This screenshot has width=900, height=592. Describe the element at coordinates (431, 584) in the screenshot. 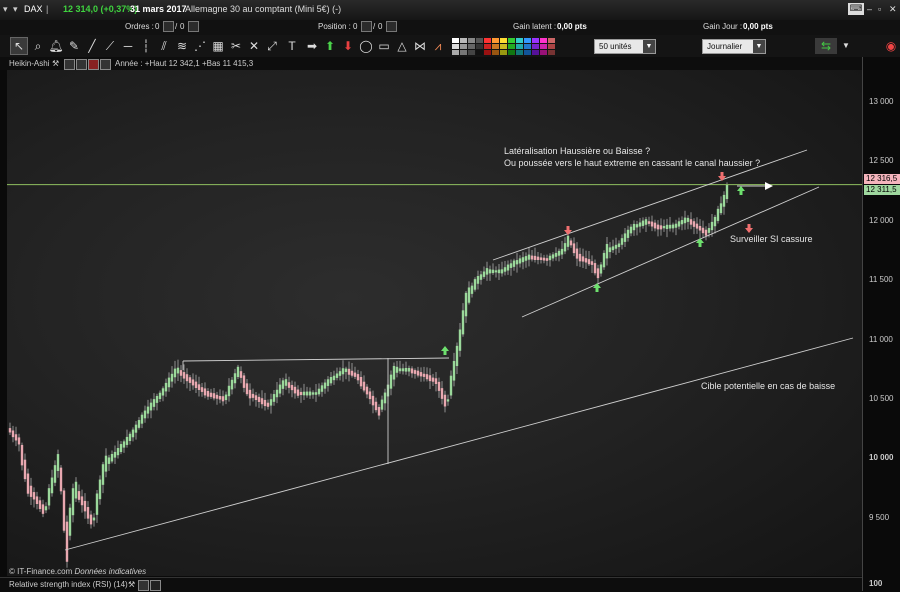

I see `indicator-bar: Relative strength index (RSI) (14) ⚒` at that location.